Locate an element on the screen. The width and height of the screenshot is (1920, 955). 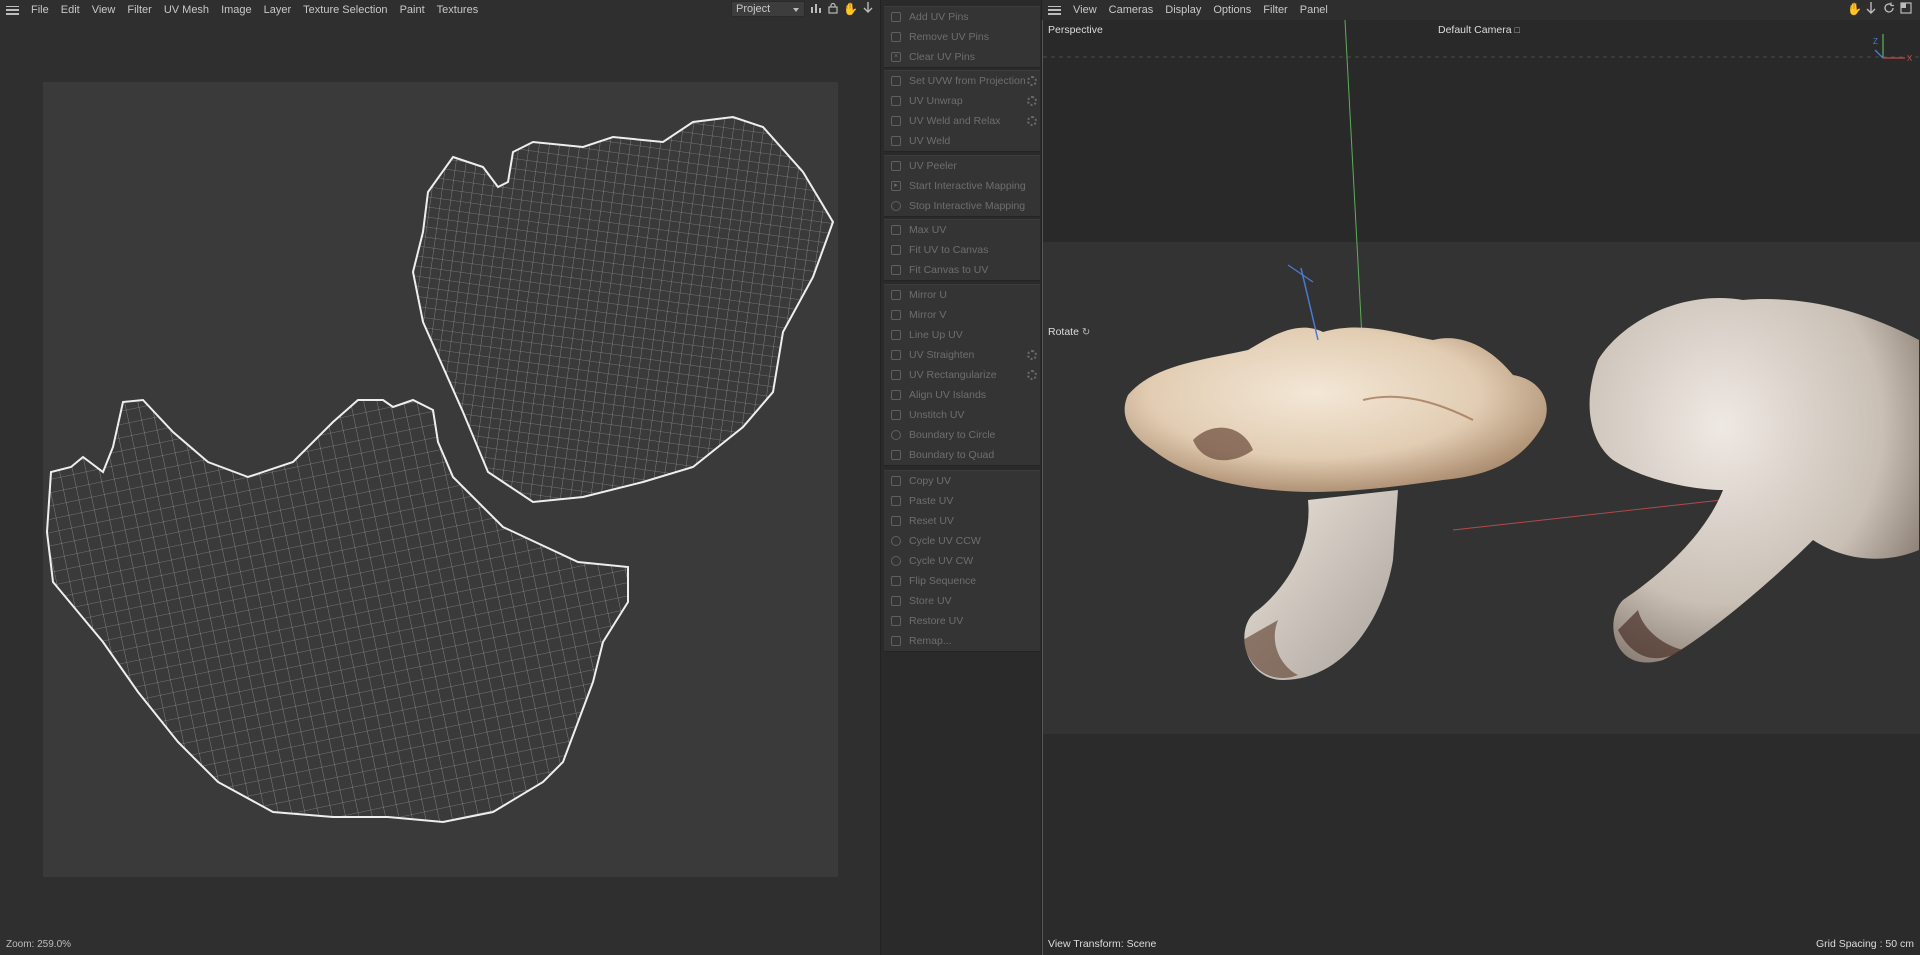
fit-uv-to-canvas-button: Fit UV to Canvas is located at coordinates (962, 250).